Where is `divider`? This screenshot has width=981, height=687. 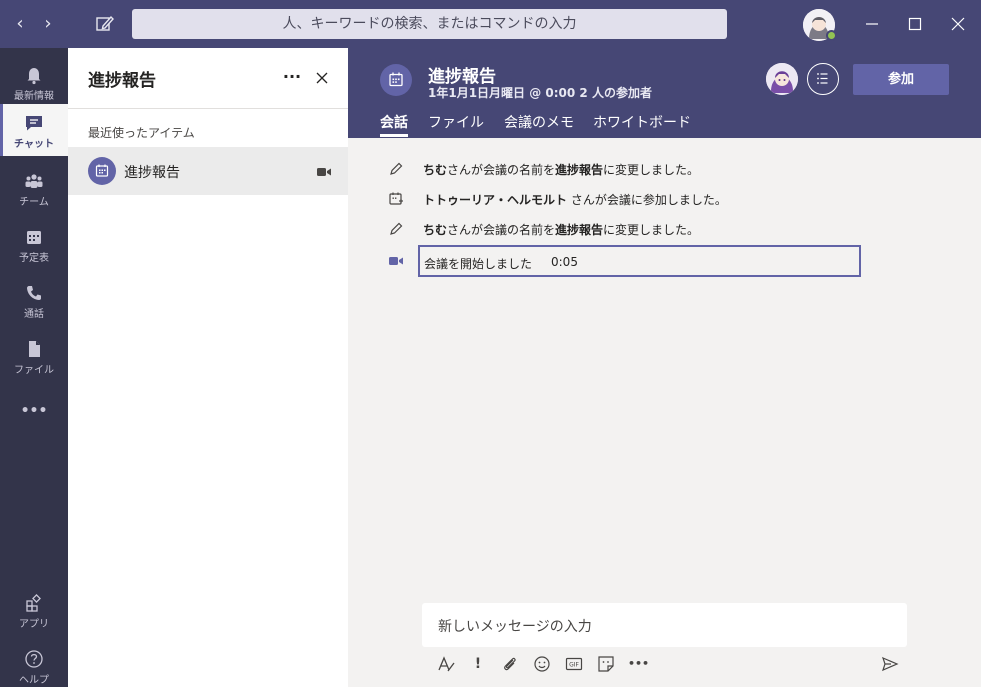
divider is located at coordinates (208, 108).